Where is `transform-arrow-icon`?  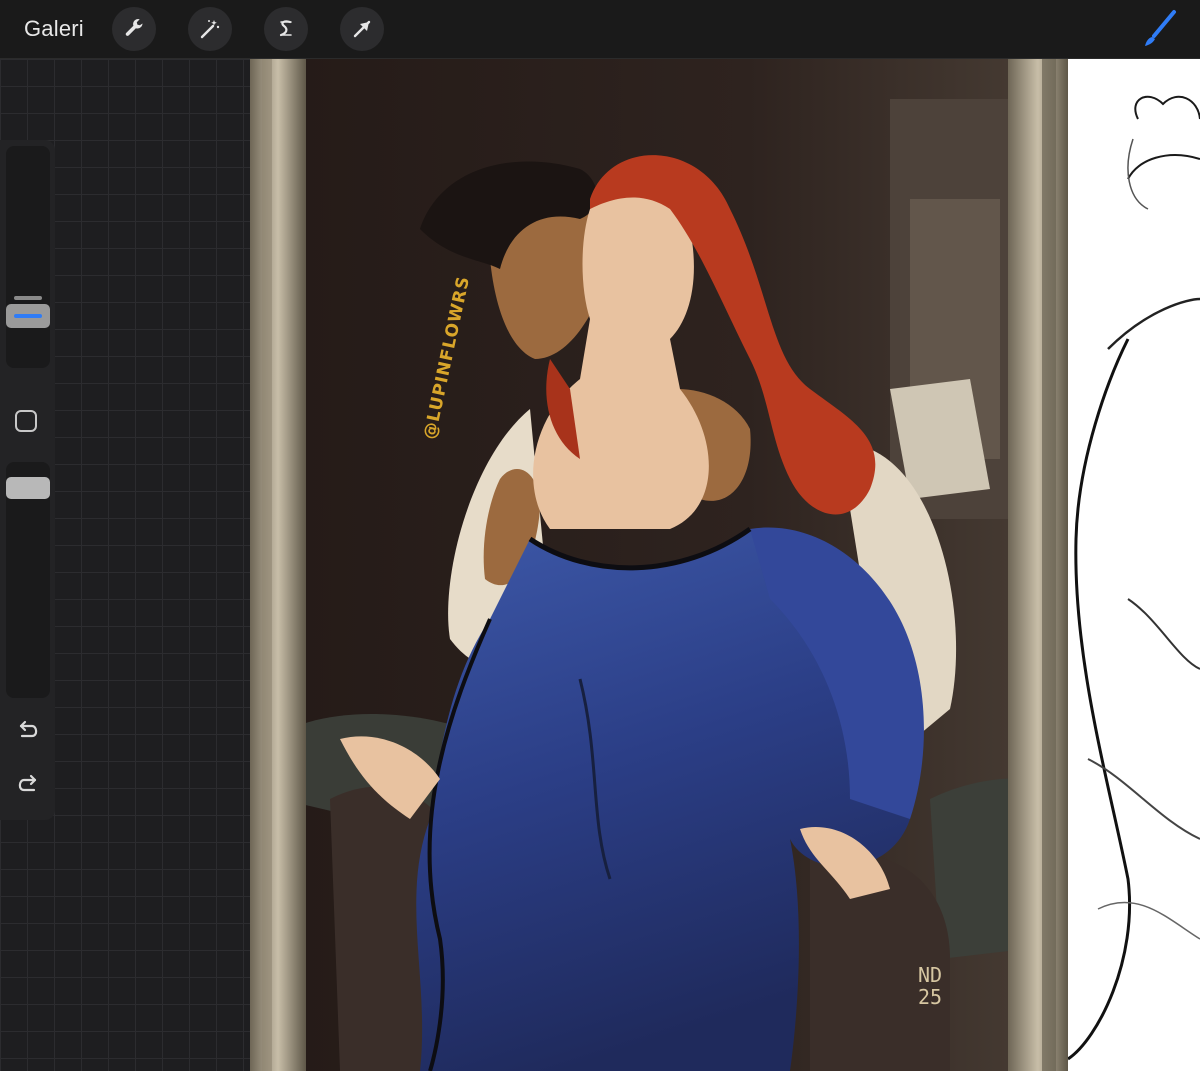
transform-arrow-icon is located at coordinates (362, 29).